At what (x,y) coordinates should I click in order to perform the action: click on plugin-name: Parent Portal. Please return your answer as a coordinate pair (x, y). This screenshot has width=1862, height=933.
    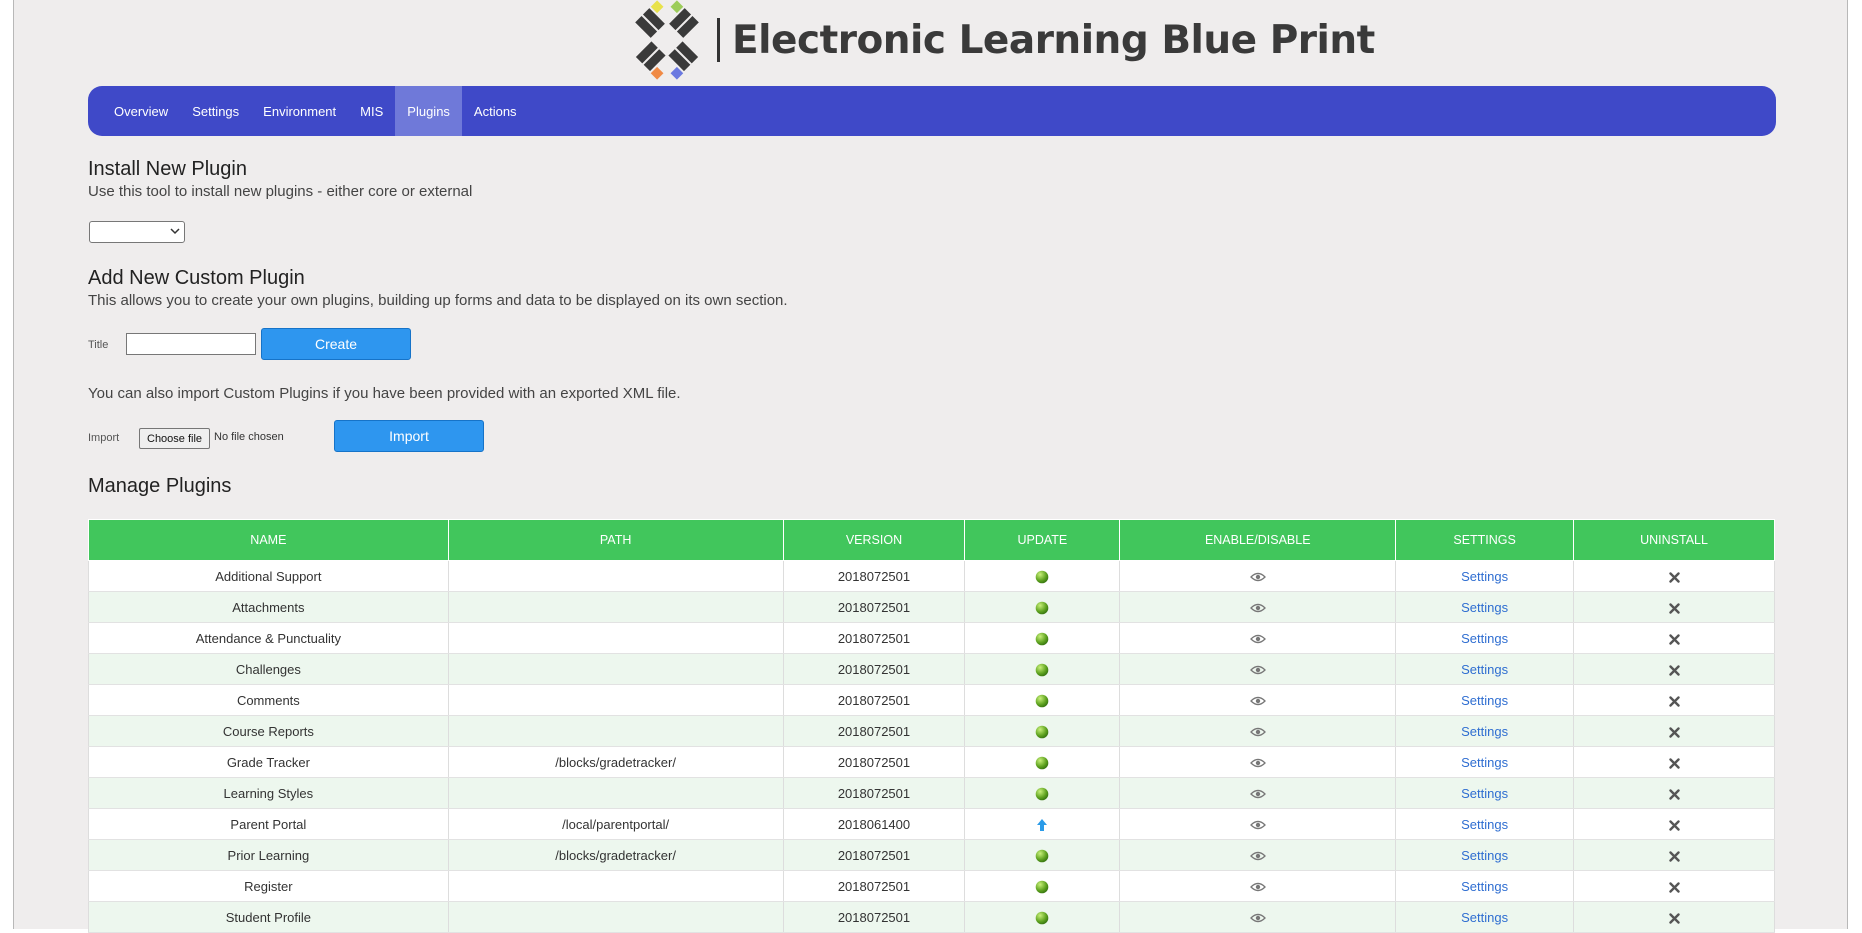
    Looking at the image, I should click on (268, 824).